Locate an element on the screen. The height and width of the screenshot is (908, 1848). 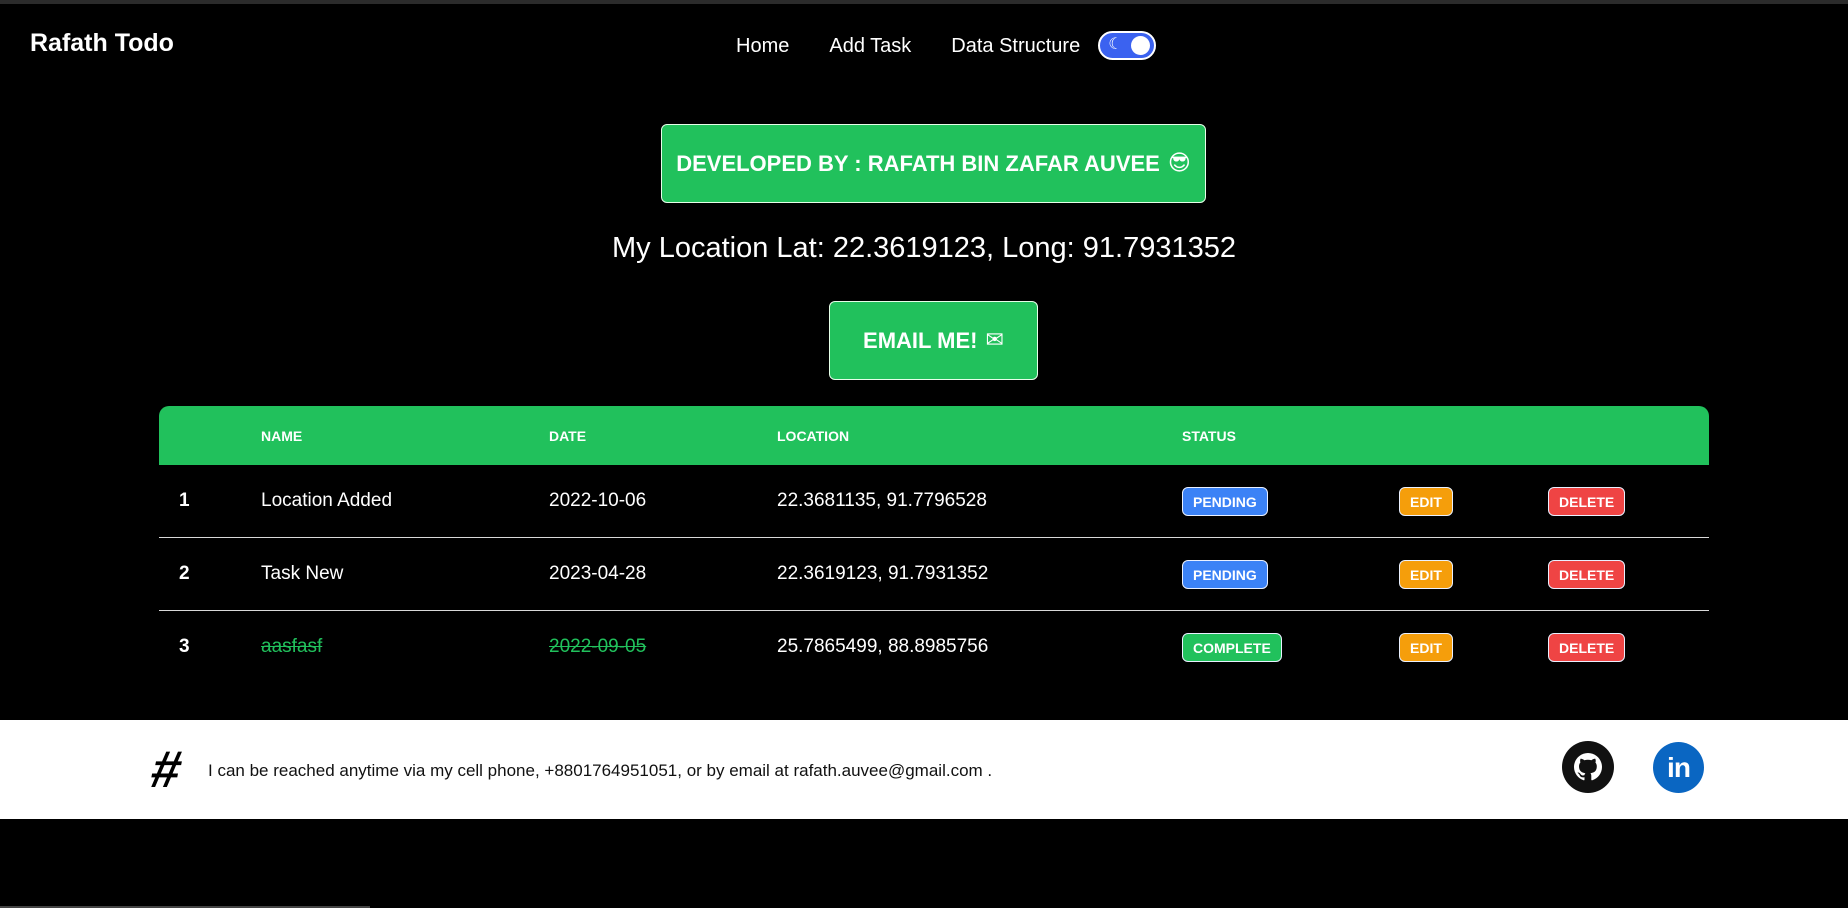
task-location: 22.3619123, 91.7931352 is located at coordinates (883, 573).